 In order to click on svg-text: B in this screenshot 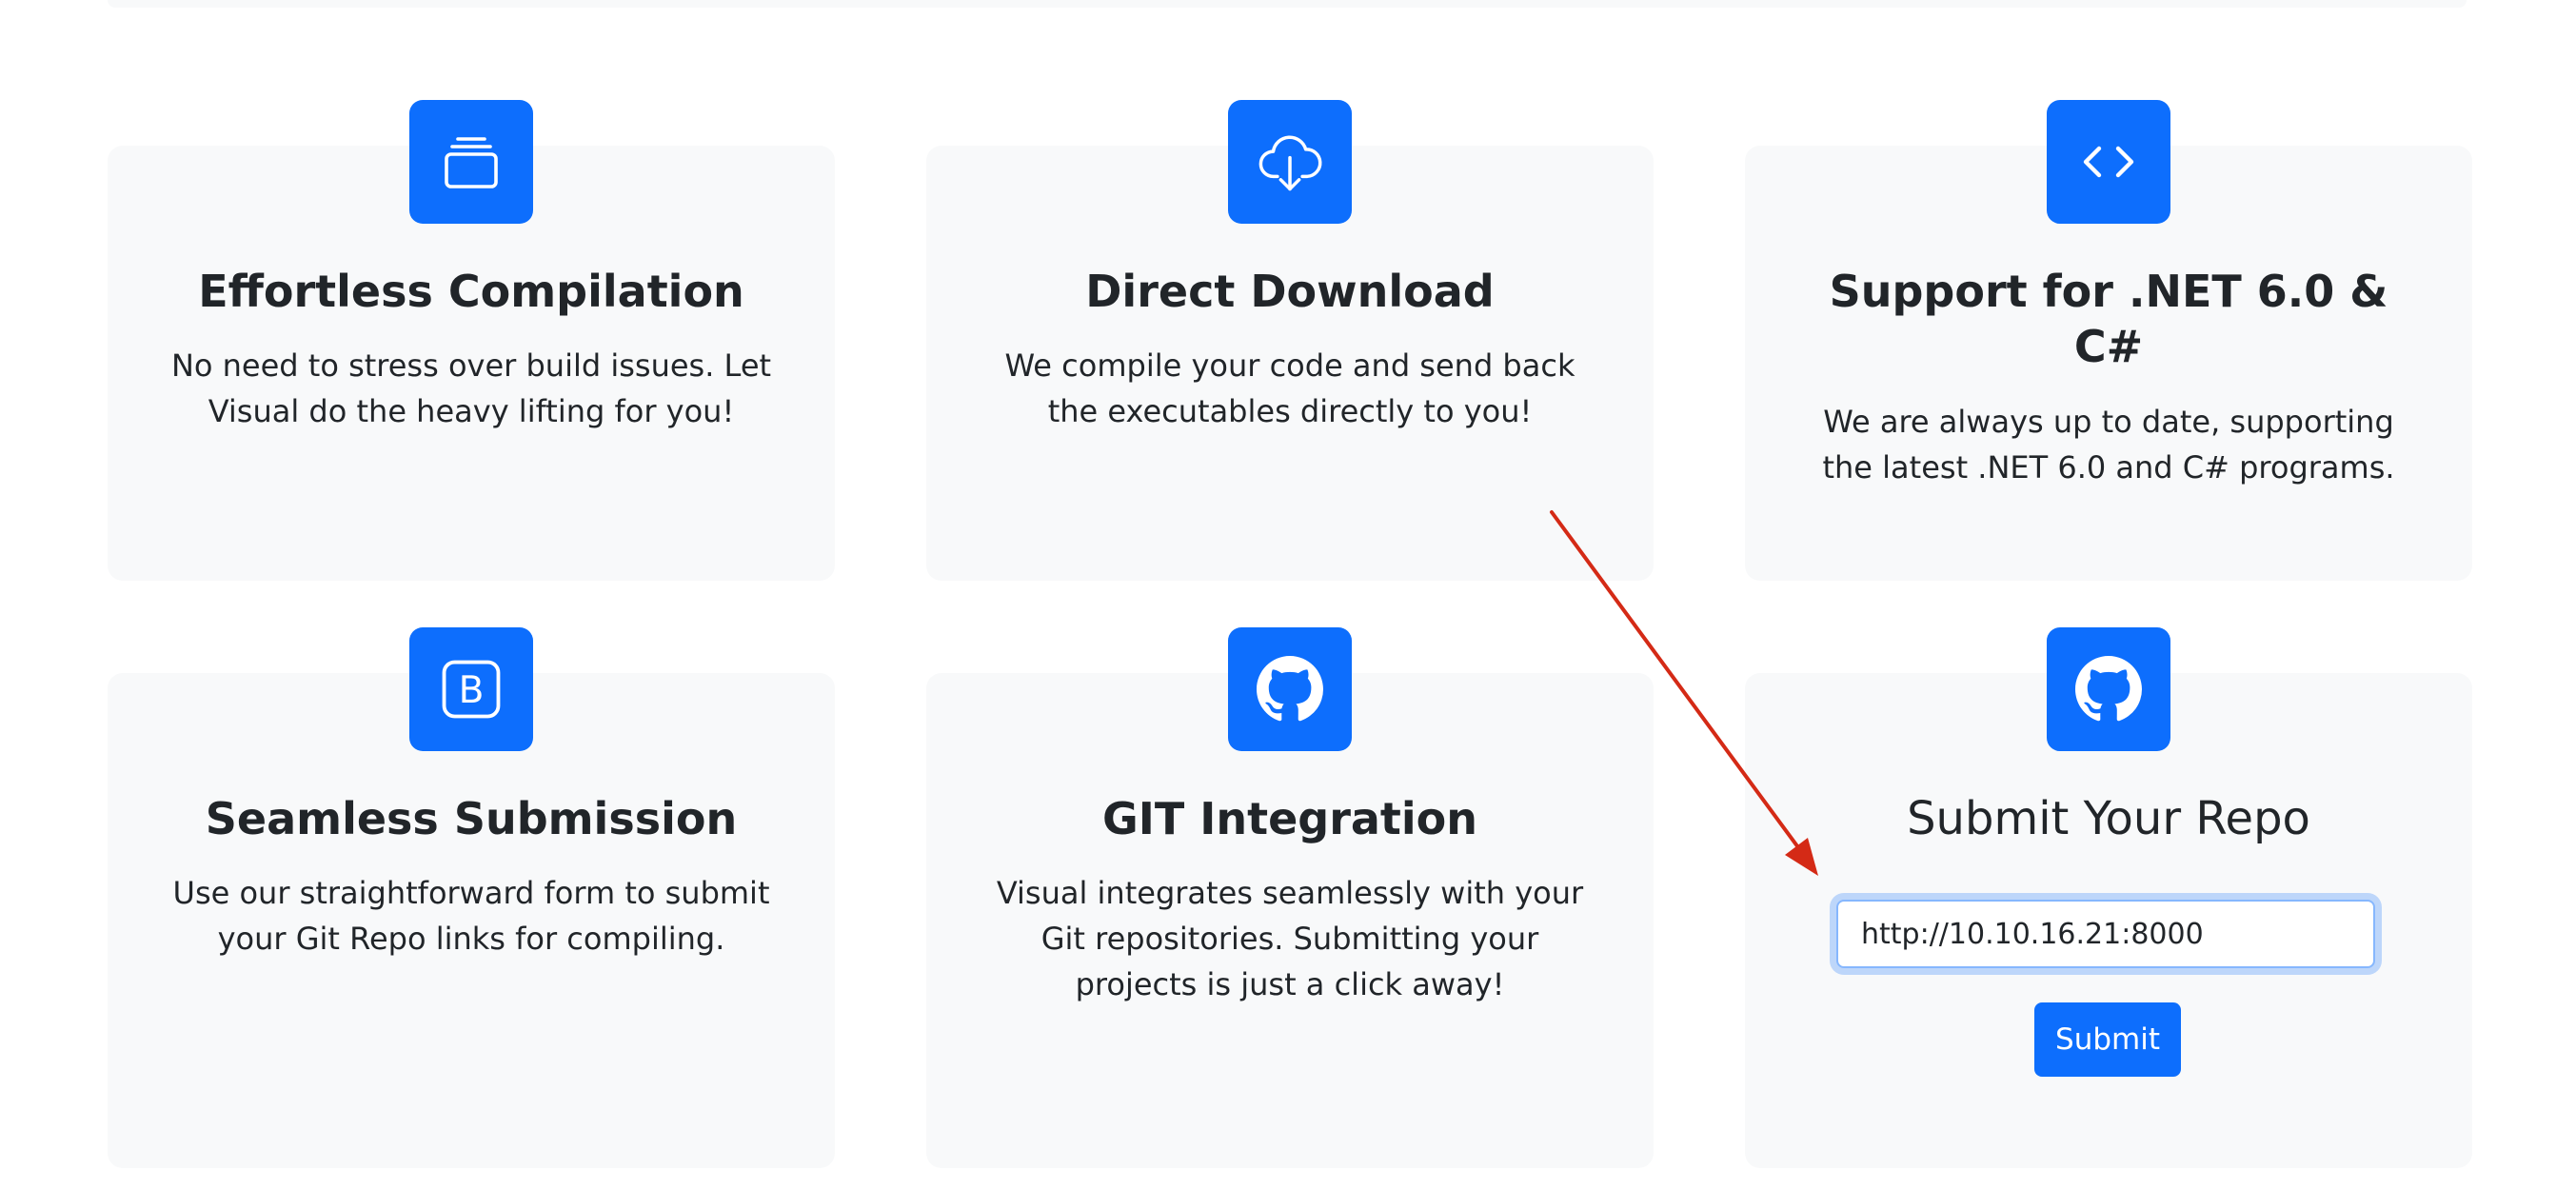, I will do `click(472, 690)`.